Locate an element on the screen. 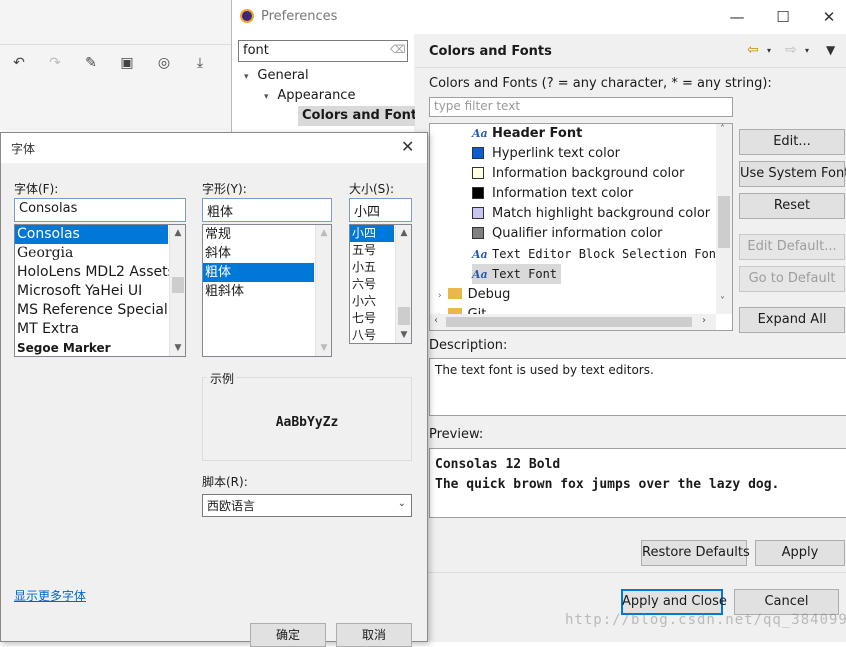 This screenshot has width=846, height=647. watermark: http://blog.csdn.net/qq_38409944 is located at coordinates (705, 620).